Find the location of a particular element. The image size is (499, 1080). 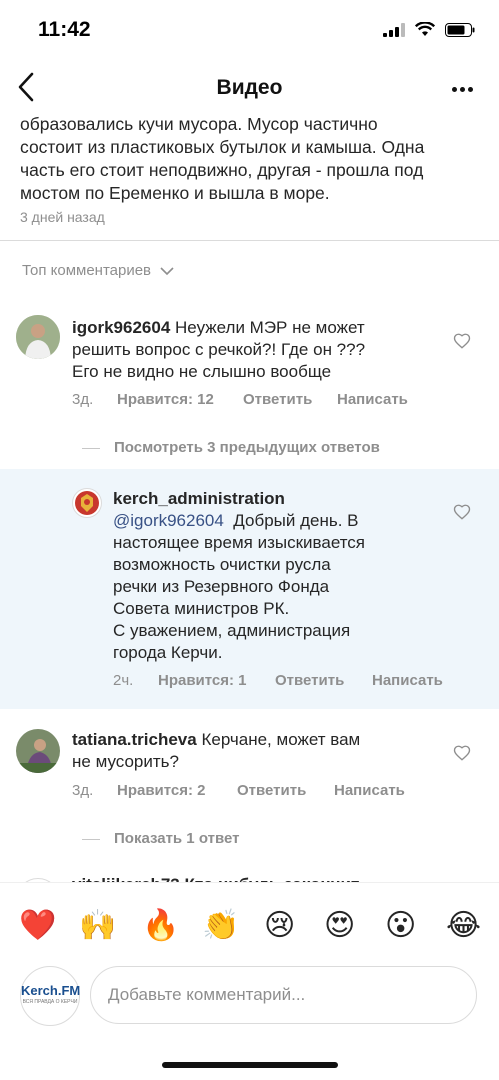

comment-meta: 3д. Нравится: 12 Ответить Написать is located at coordinates (240, 399).